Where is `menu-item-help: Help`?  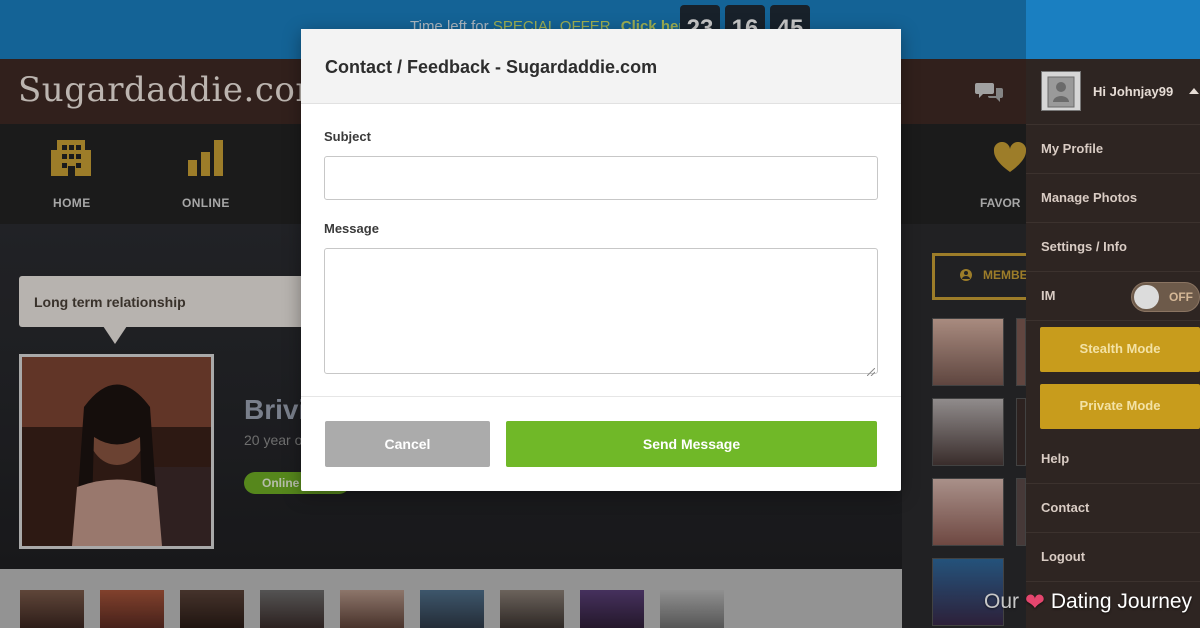 menu-item-help: Help is located at coordinates (1113, 459).